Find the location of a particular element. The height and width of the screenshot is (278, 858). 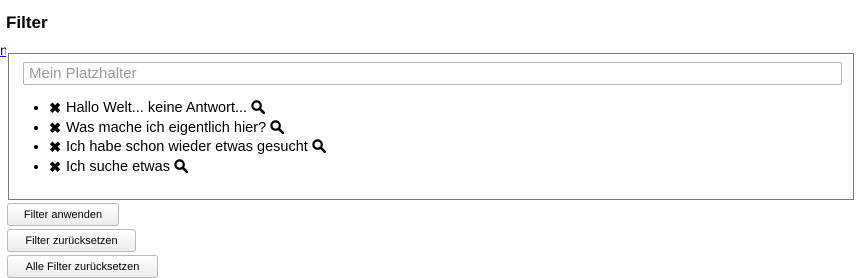

reset-all-filters-button: Alle Filter zurücksetzen is located at coordinates (82, 266).